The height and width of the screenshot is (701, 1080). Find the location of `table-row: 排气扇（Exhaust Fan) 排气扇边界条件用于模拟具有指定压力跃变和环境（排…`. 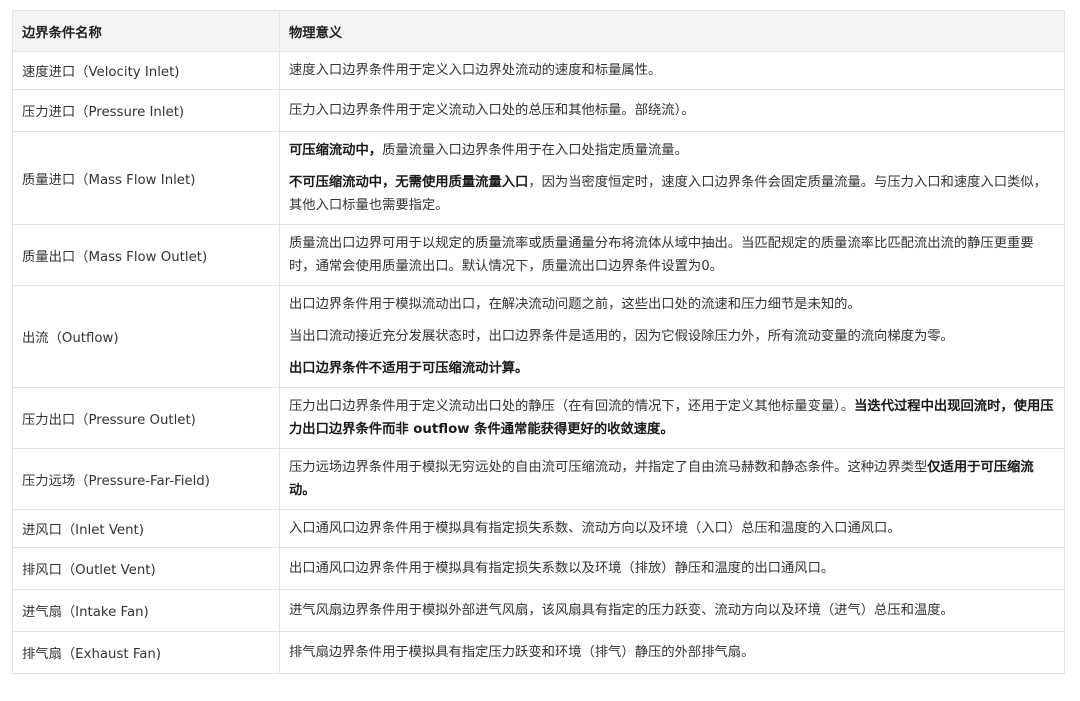

table-row: 排气扇（Exhaust Fan) 排气扇边界条件用于模拟具有指定压力跃变和环境（排… is located at coordinates (538, 652).